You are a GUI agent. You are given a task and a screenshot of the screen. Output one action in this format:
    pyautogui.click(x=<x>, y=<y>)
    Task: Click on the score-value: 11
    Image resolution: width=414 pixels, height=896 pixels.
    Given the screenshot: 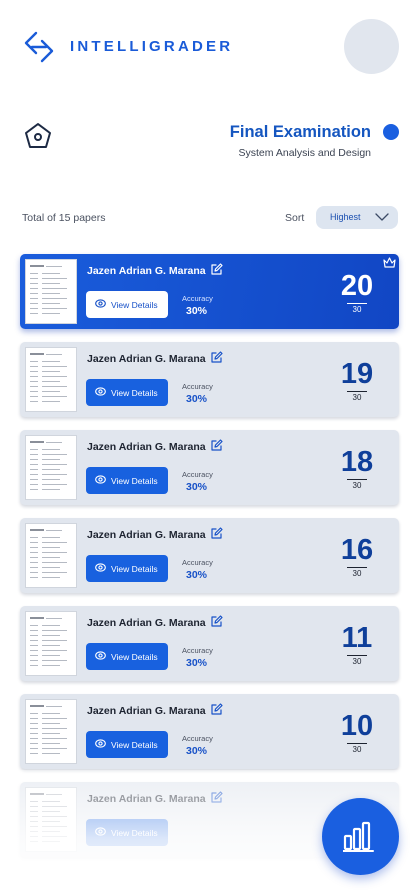 What is the action you would take?
    pyautogui.click(x=357, y=638)
    